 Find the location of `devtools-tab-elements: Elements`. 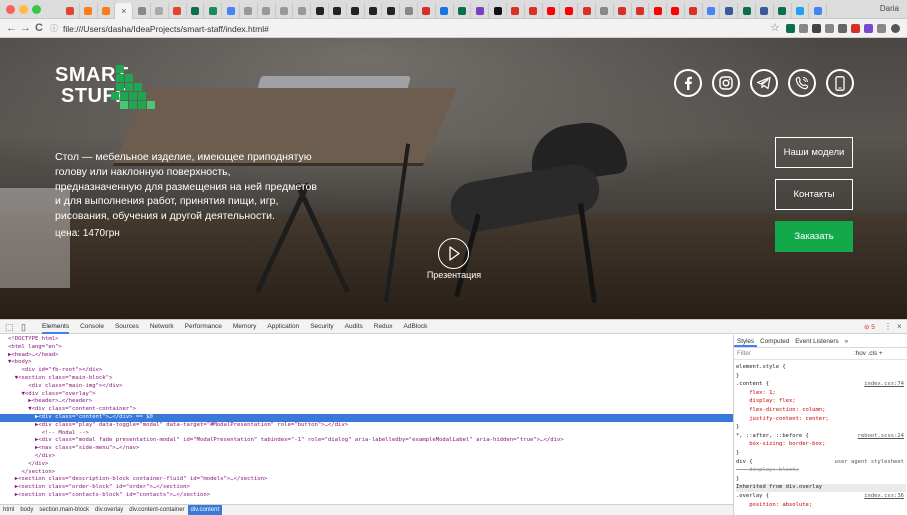

devtools-tab-elements: Elements is located at coordinates (56, 327).